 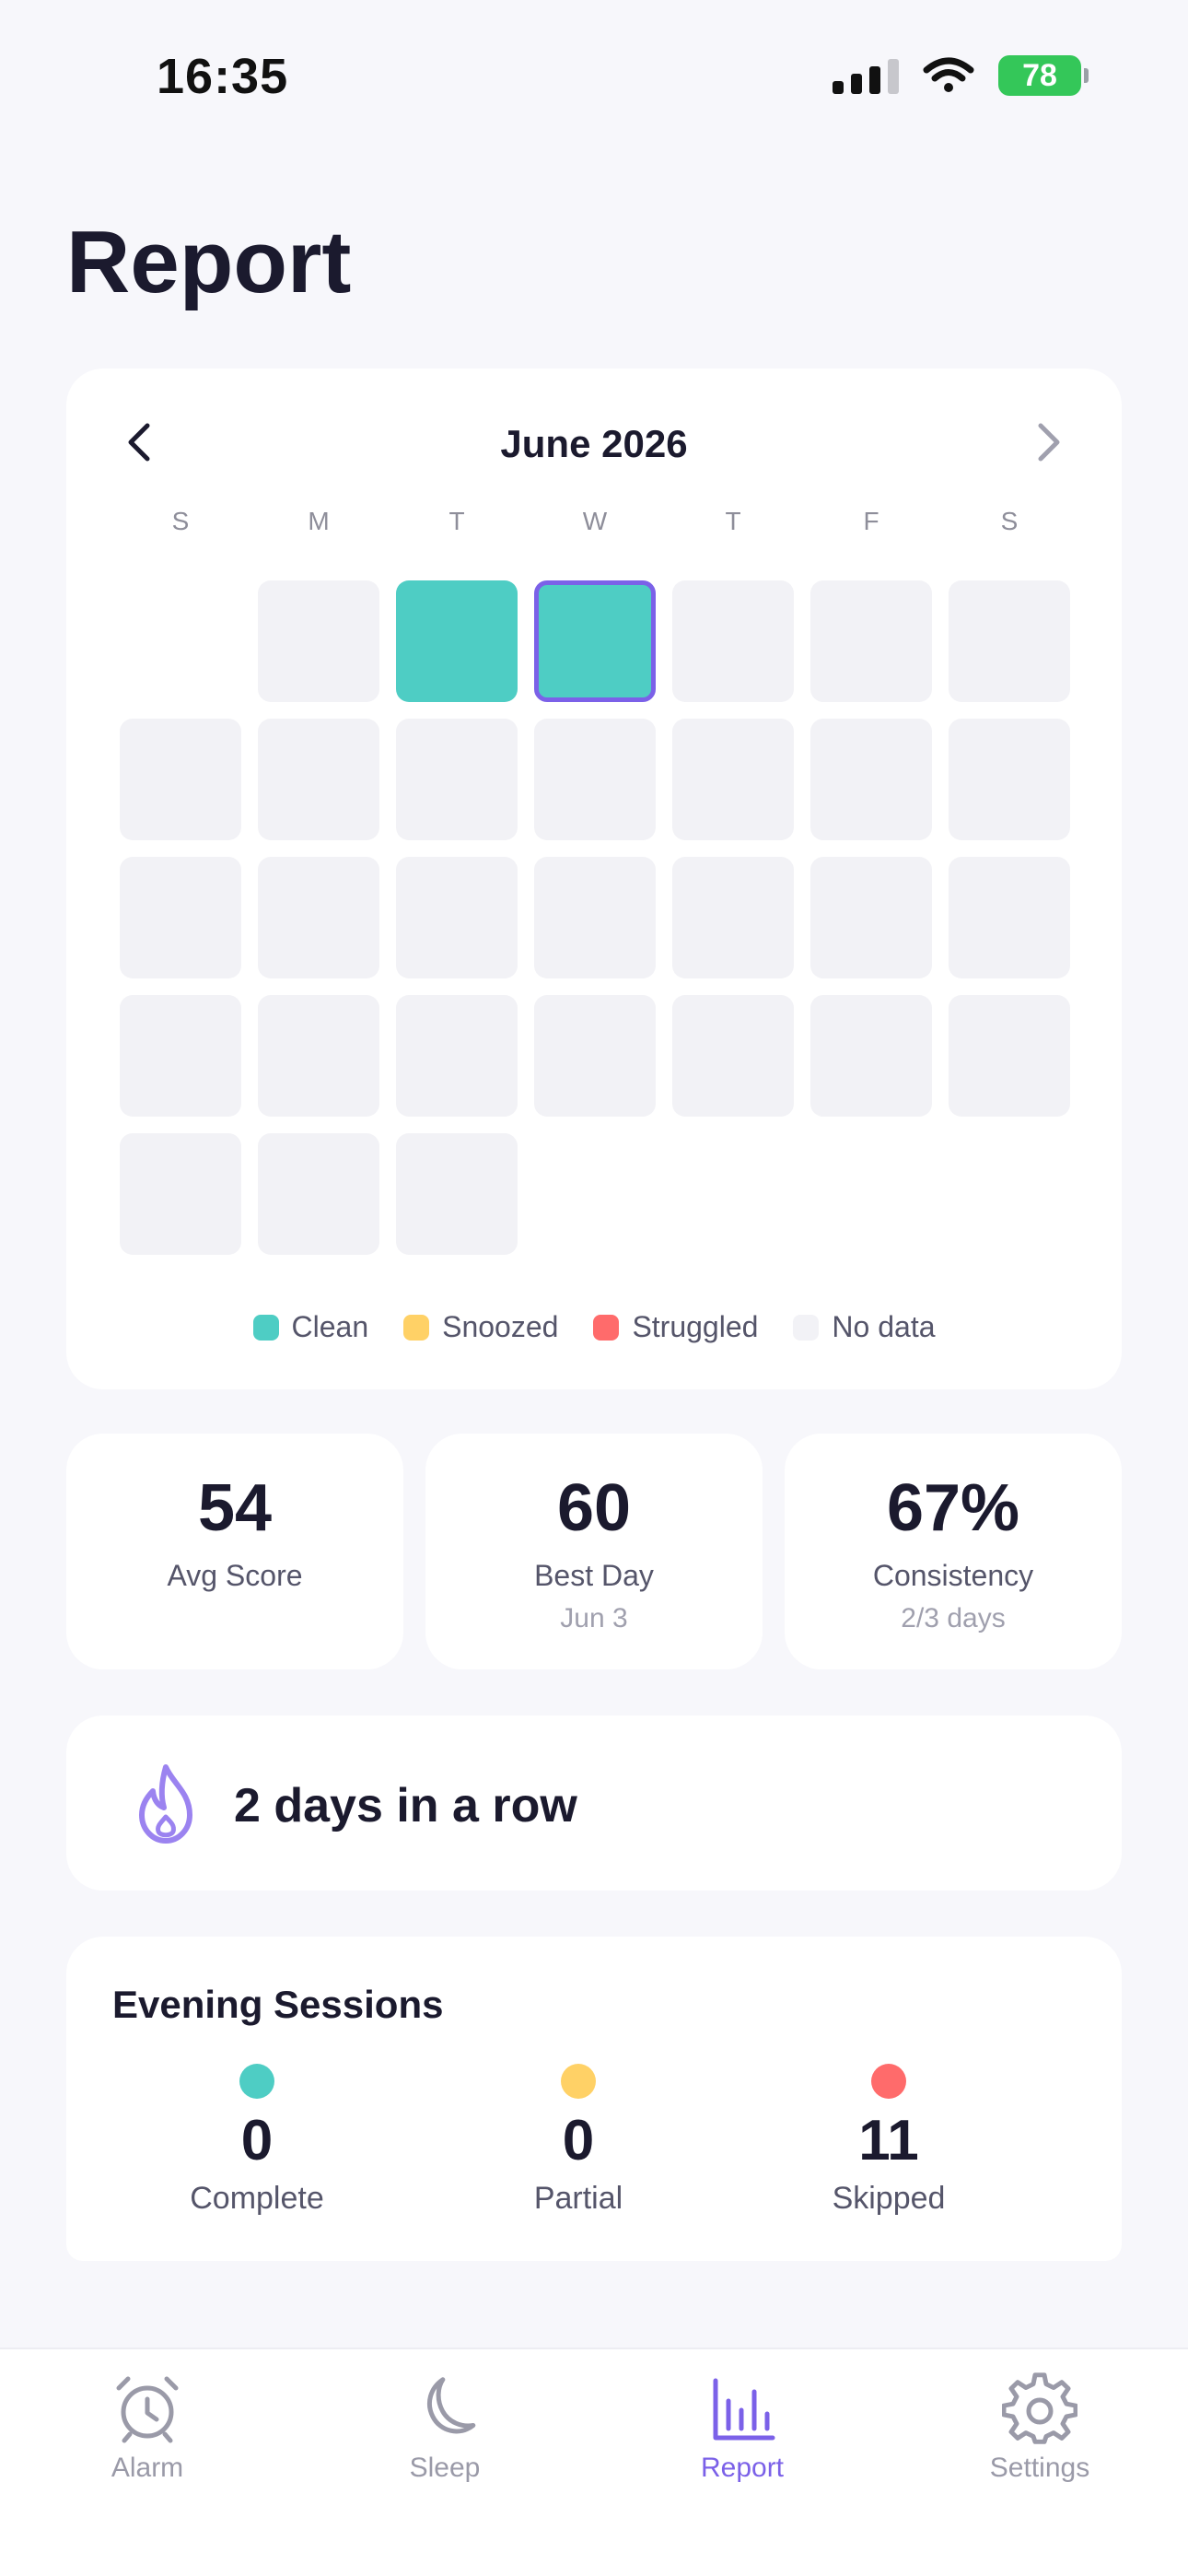 I want to click on calendar-empty-cell, so click(x=180, y=641).